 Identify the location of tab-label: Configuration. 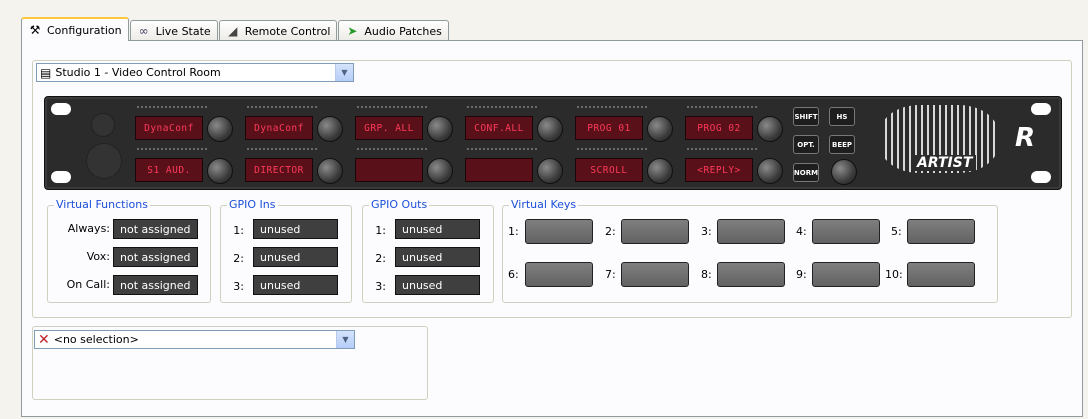
(84, 30).